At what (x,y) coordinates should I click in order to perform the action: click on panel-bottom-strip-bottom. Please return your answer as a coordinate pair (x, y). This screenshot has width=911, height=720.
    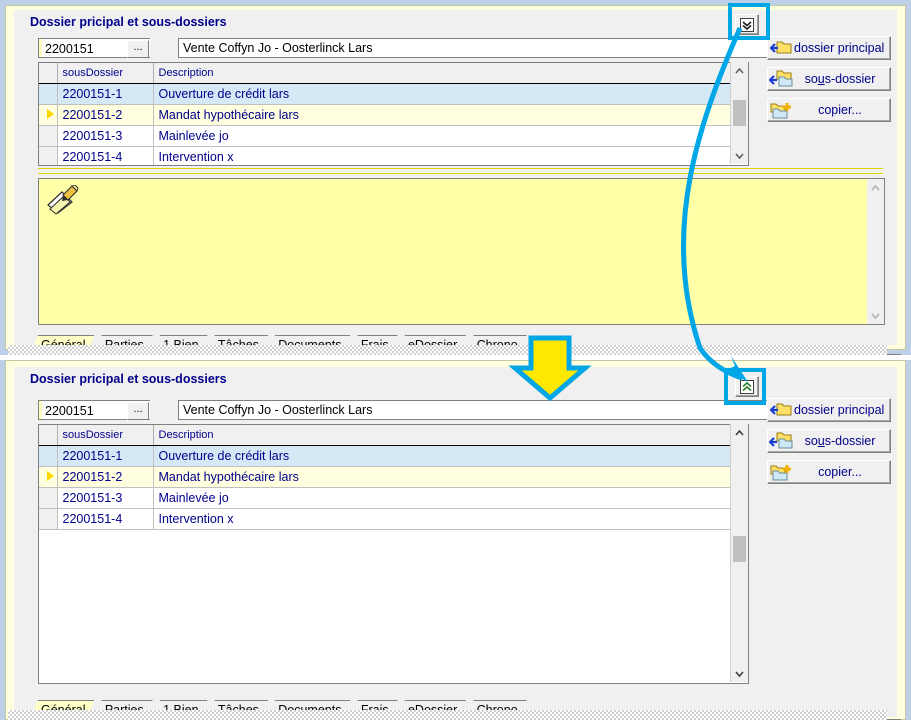
    Looking at the image, I should click on (447, 715).